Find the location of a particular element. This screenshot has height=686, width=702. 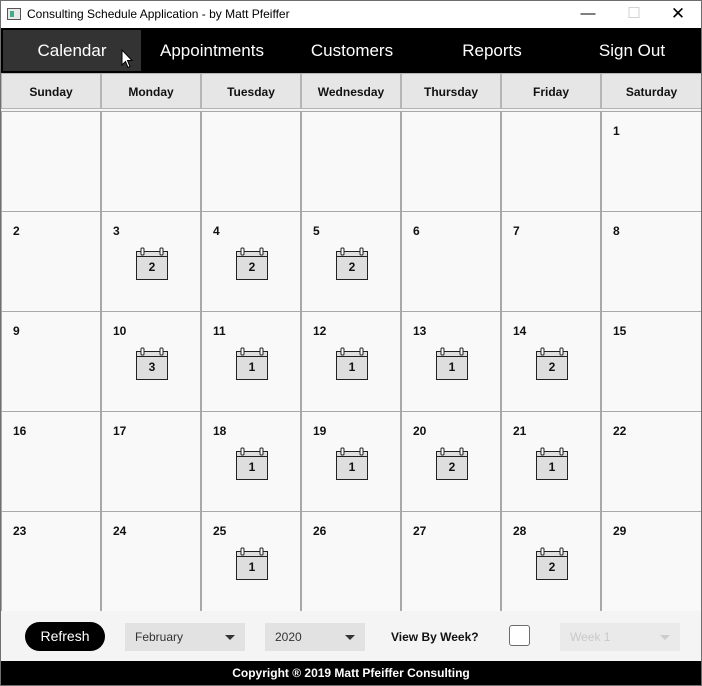

calendar-day-cell: 23 is located at coordinates (51, 561).